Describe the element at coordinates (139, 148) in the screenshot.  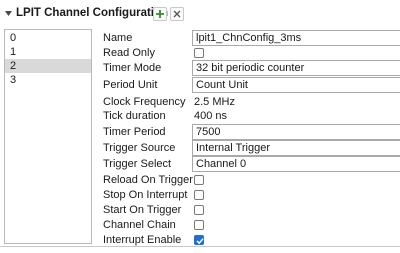
I see `trigger-source-label: Trigger Source` at that location.